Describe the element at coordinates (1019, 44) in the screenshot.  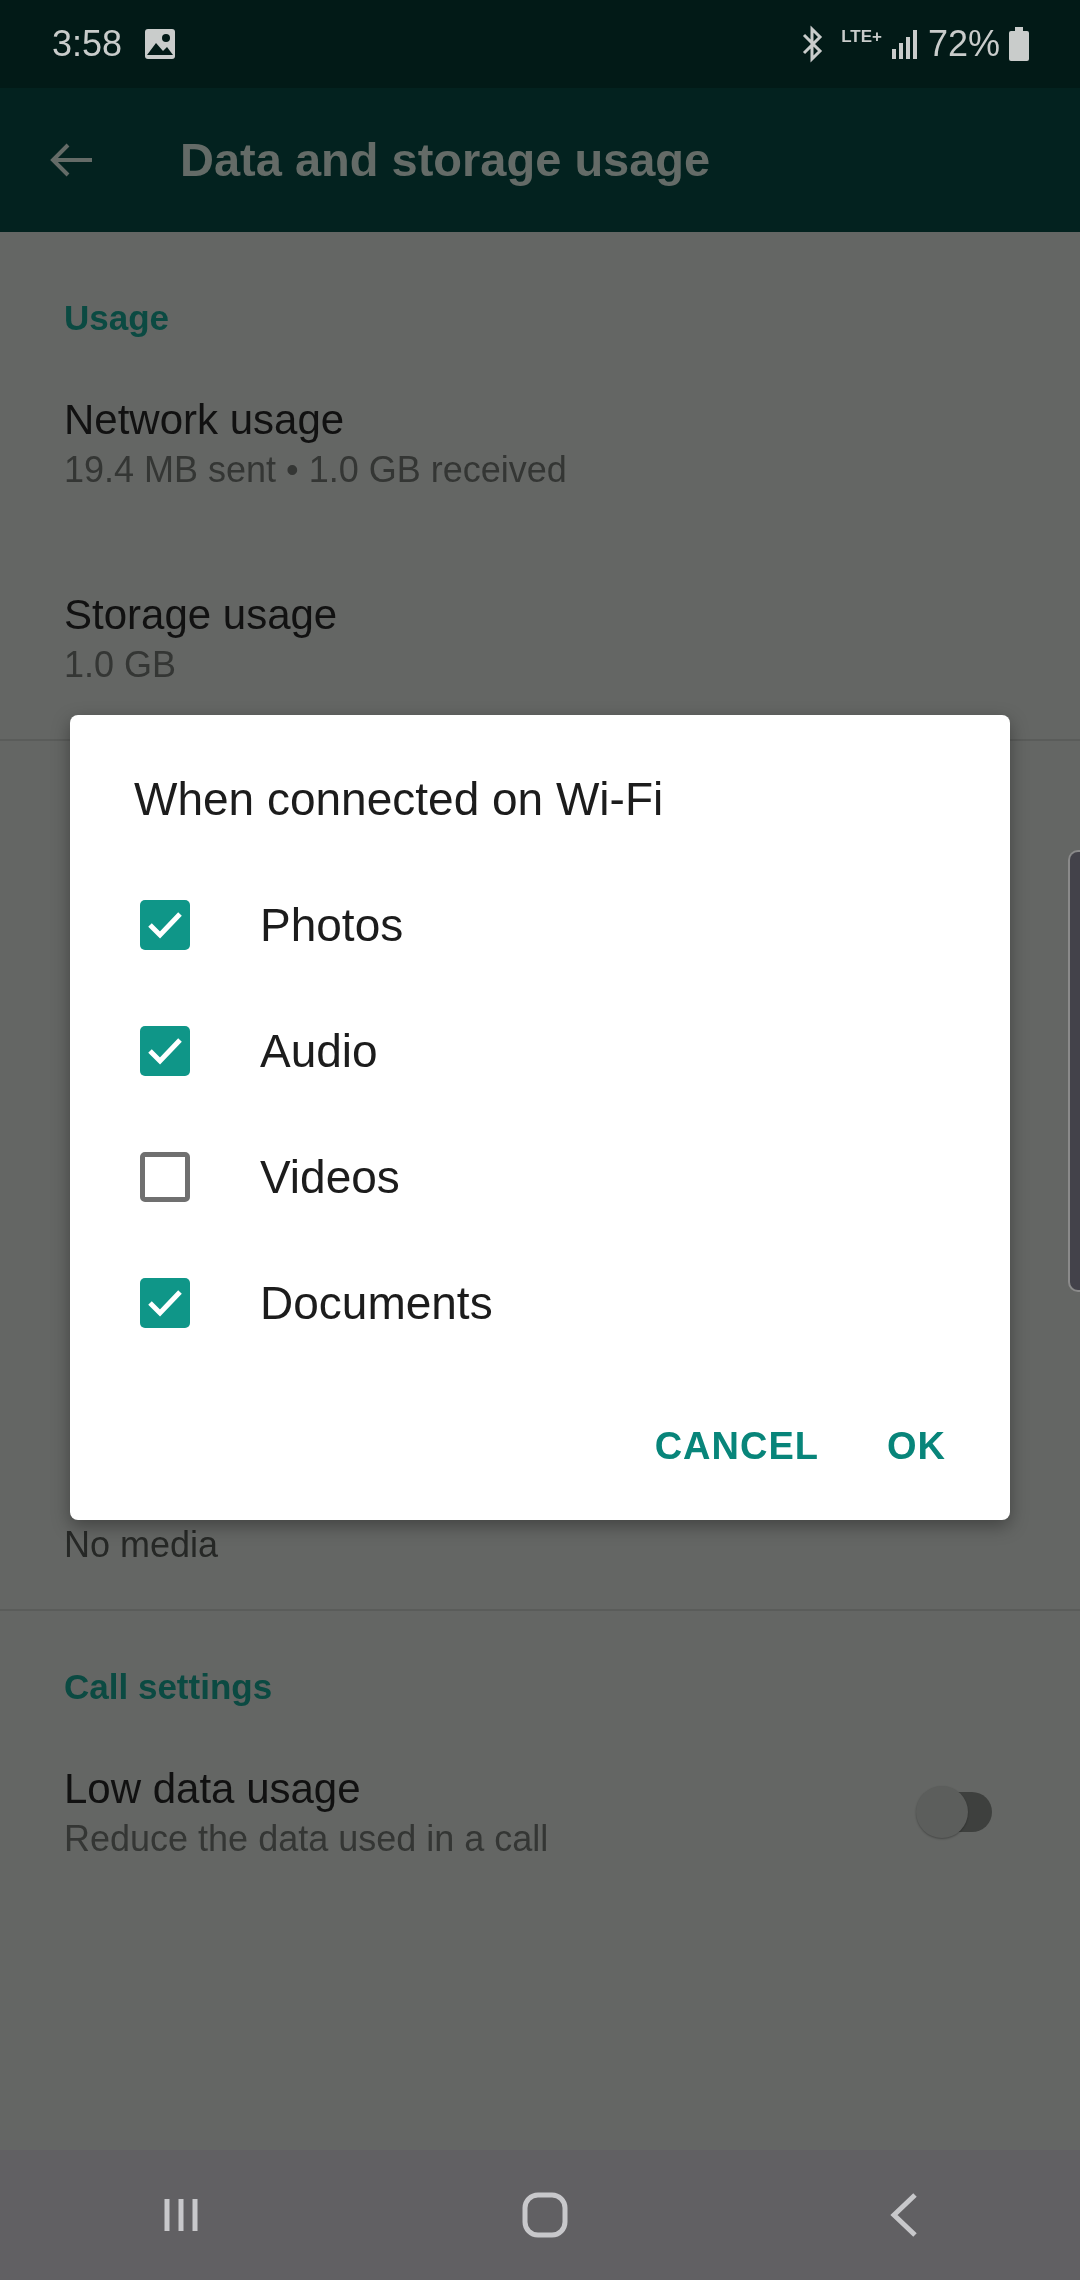
I see `battery-icon` at that location.